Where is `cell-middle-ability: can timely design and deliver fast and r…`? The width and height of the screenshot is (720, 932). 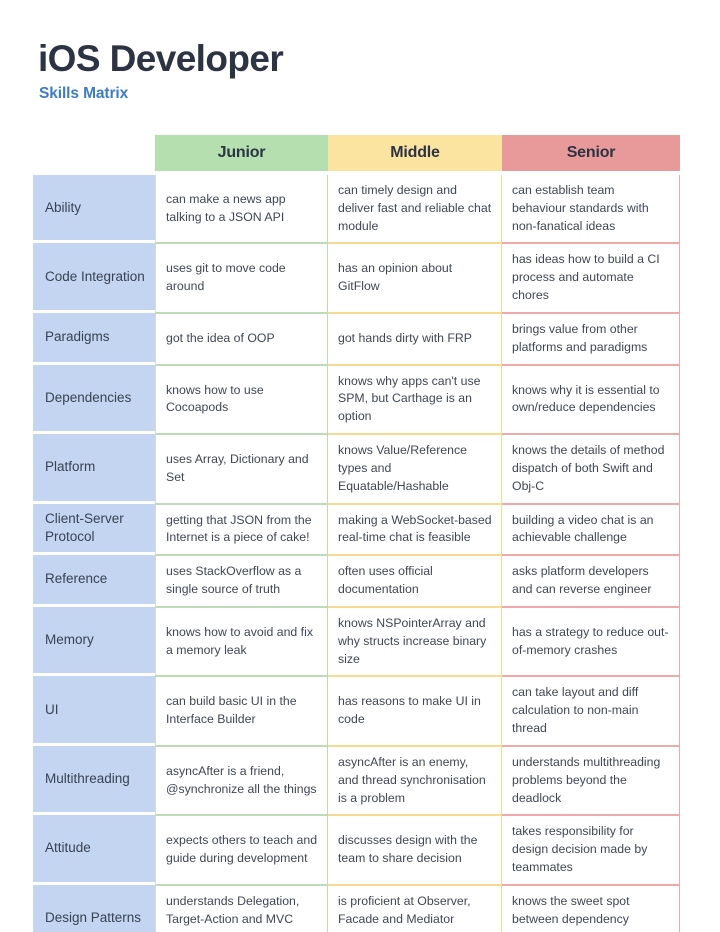 cell-middle-ability: can timely design and deliver fast and r… is located at coordinates (415, 209).